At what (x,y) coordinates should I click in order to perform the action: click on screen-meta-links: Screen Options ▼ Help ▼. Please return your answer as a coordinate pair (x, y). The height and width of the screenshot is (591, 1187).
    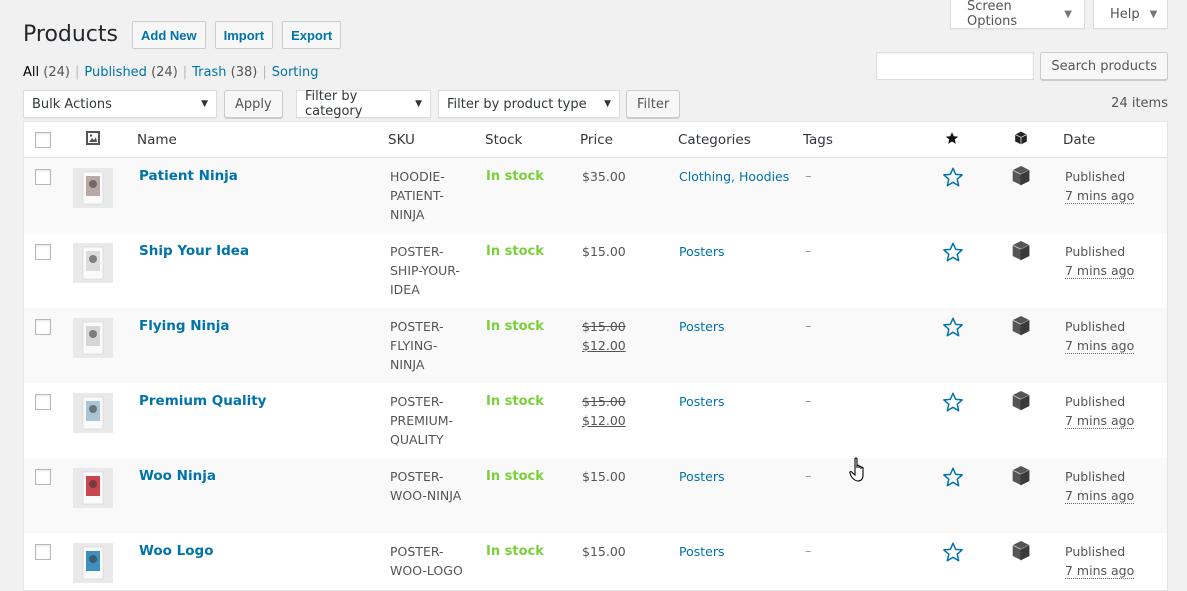
    Looking at the image, I should click on (1059, 14).